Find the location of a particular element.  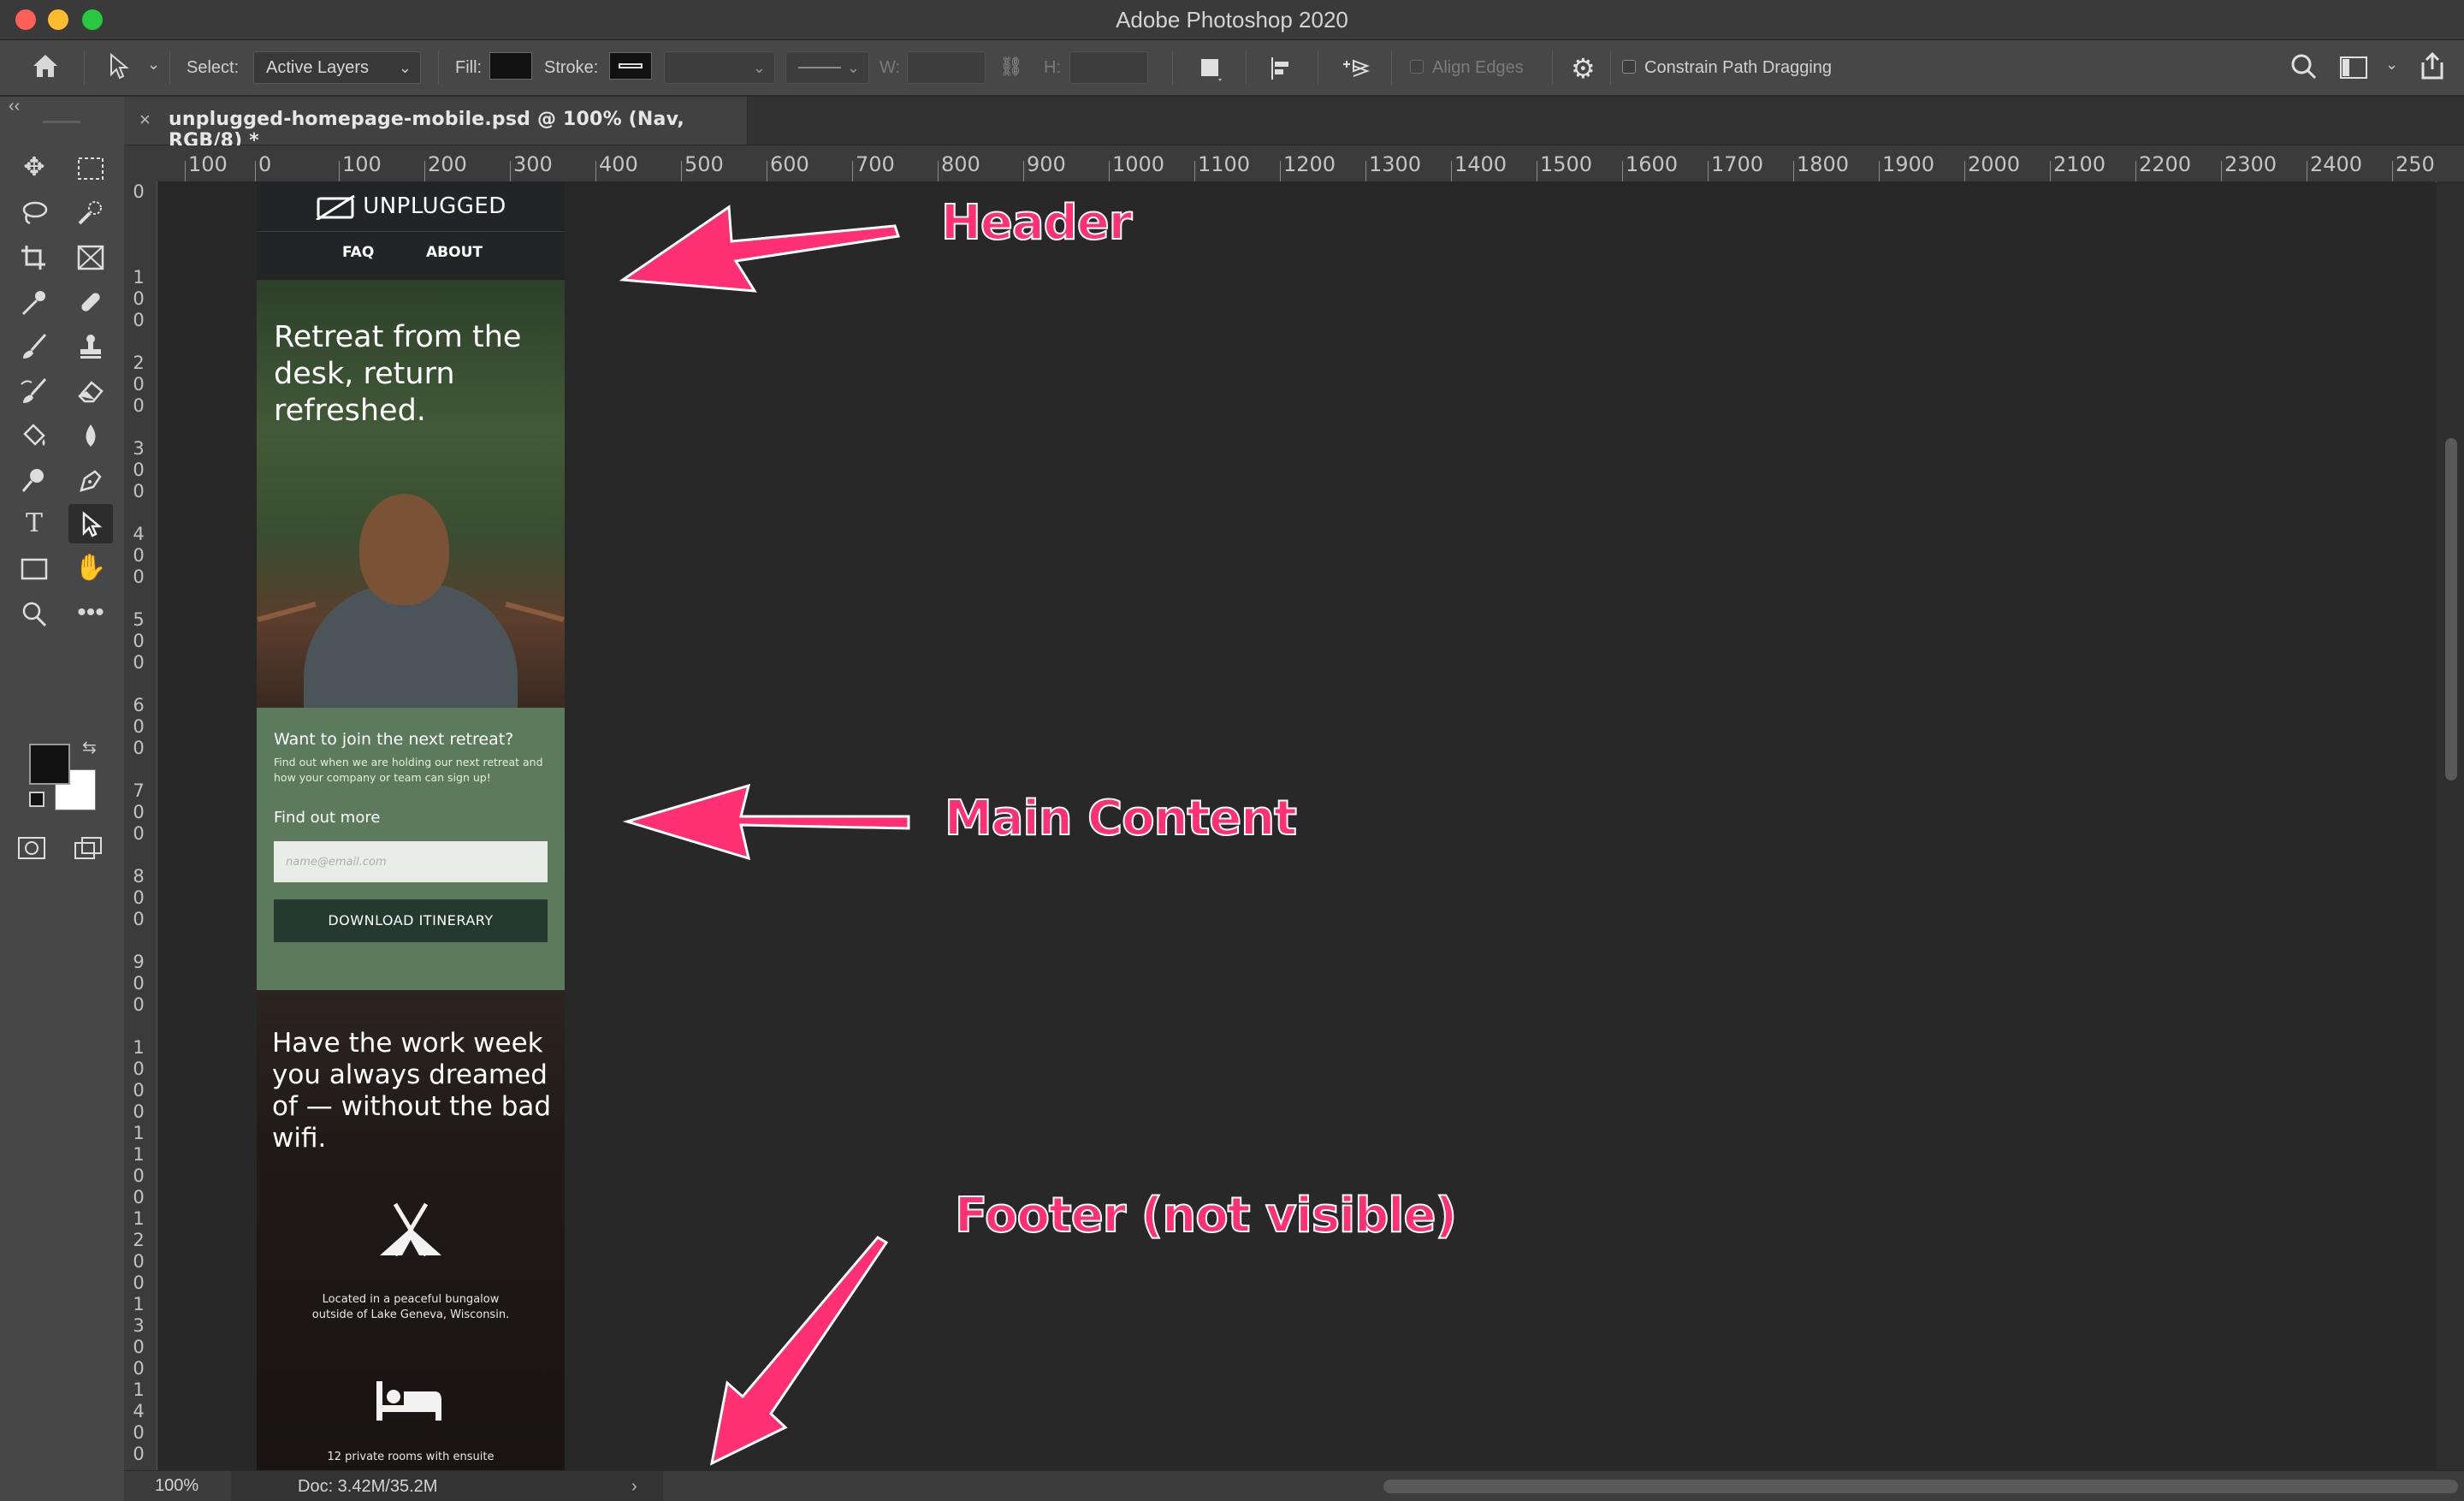

foreground-color-swatch is located at coordinates (49, 764).